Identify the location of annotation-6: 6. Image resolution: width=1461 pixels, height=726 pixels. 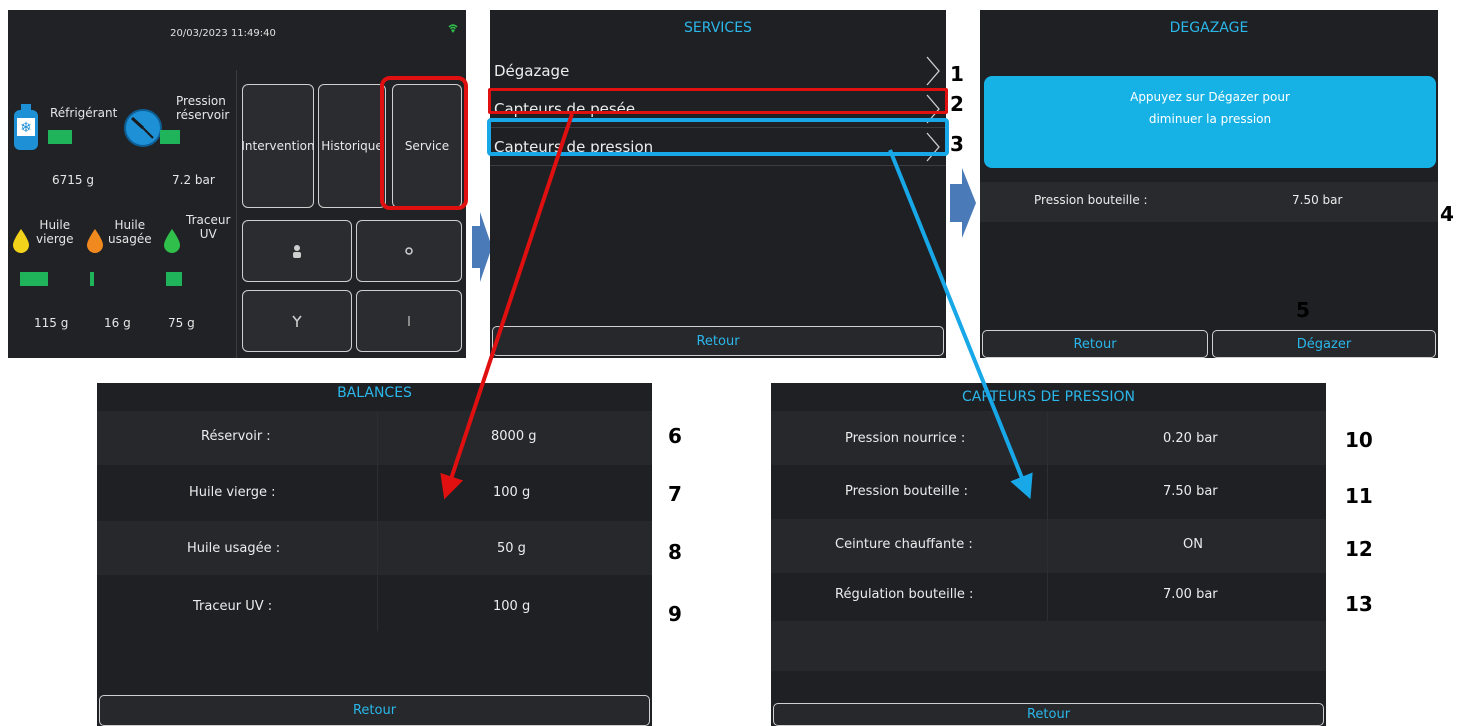
(675, 436).